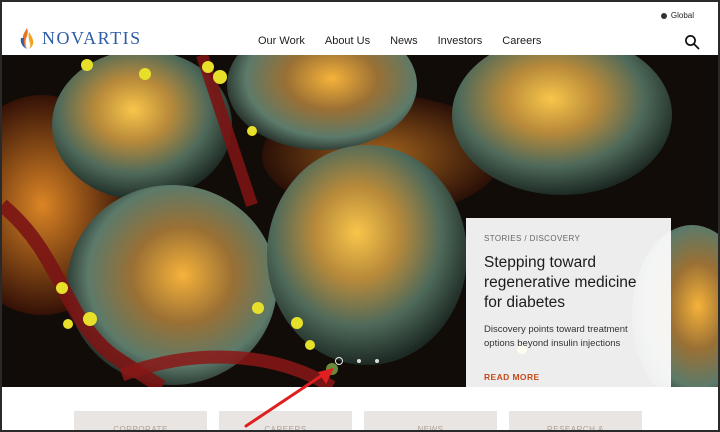 Image resolution: width=720 pixels, height=432 pixels. I want to click on nav-about-us: About Us, so click(347, 41).